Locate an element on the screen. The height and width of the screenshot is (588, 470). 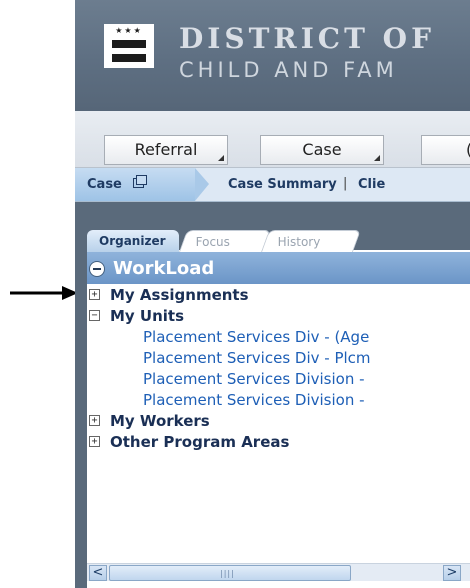
workload-title: WorkLoad is located at coordinates (164, 268).